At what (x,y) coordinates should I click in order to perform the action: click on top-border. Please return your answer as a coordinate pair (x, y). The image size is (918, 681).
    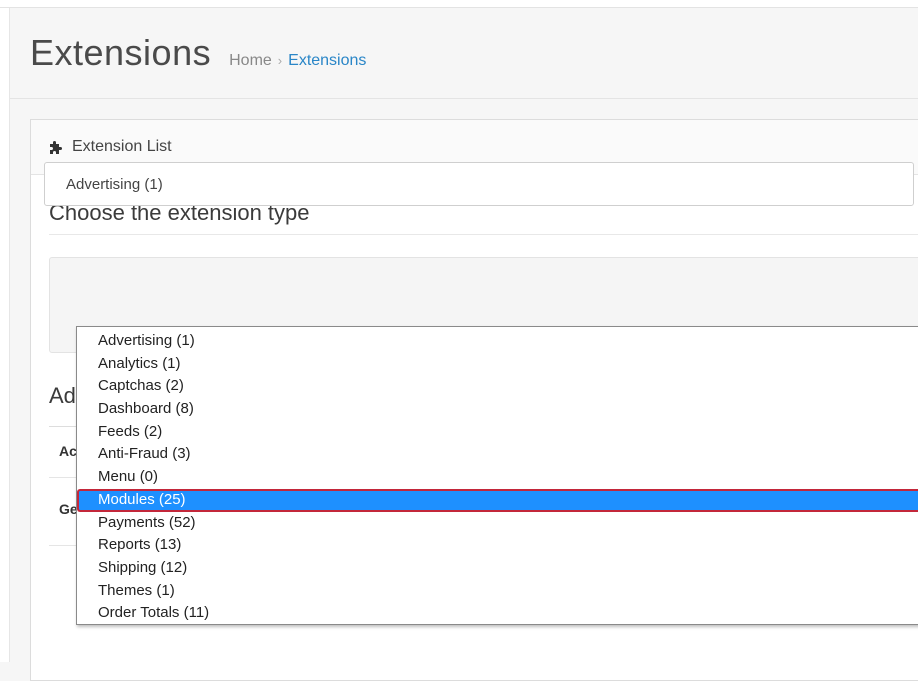
    Looking at the image, I should click on (459, 4).